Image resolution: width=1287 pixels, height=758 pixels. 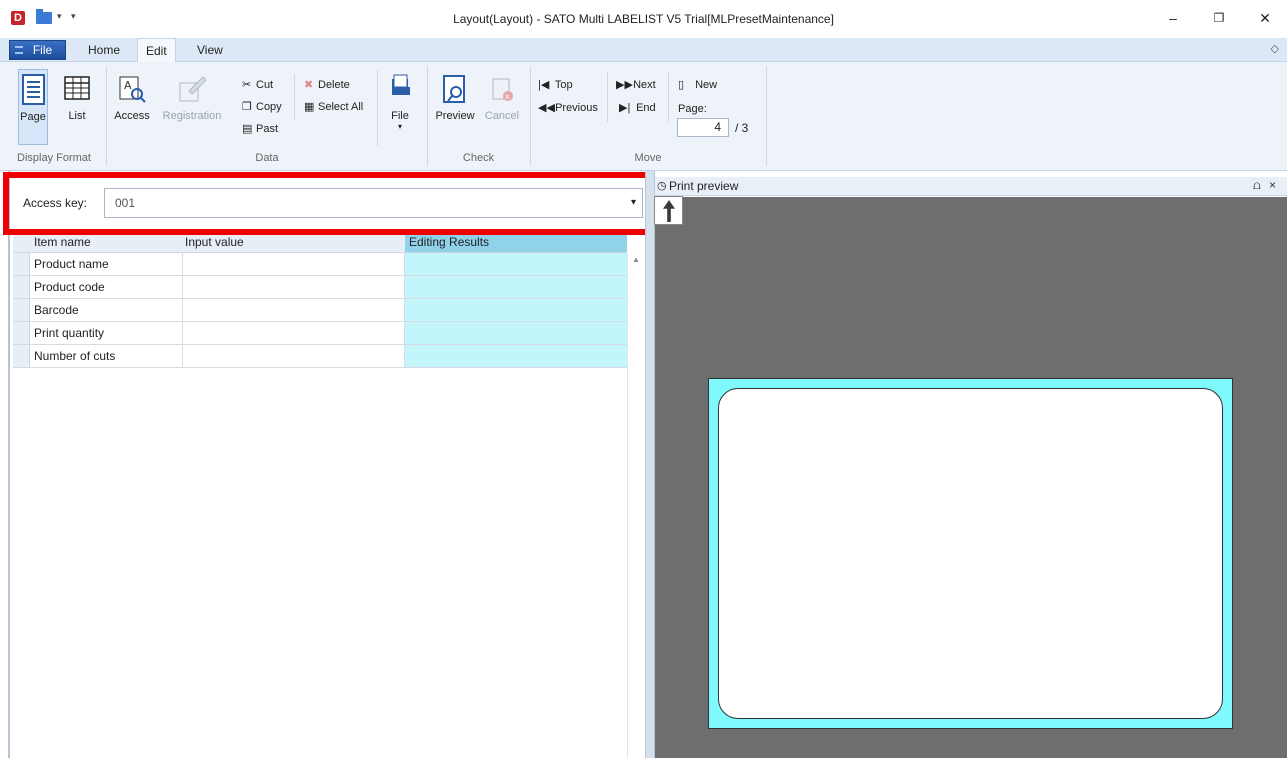 I want to click on file-menu-icon, so click(x=19, y=50).